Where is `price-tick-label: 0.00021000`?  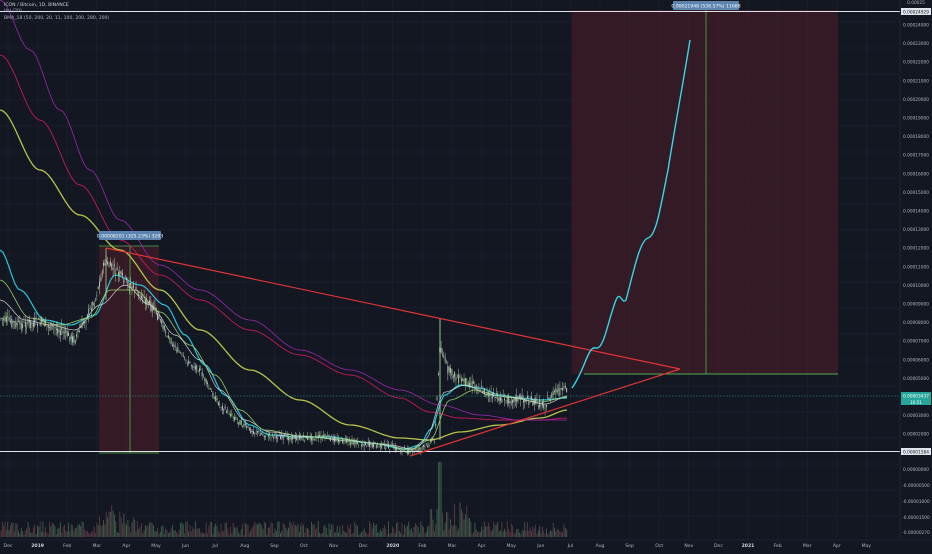 price-tick-label: 0.00021000 is located at coordinates (916, 81).